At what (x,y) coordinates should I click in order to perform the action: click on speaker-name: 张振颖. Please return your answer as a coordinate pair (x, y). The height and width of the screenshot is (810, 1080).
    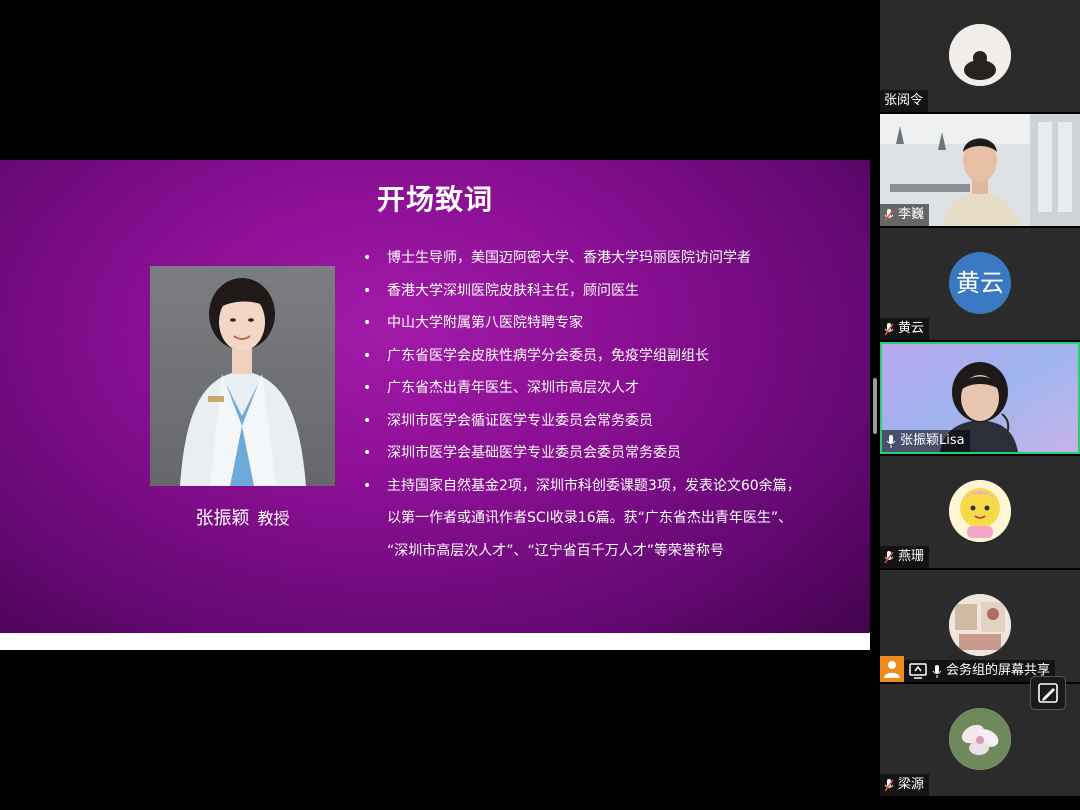
    Looking at the image, I should click on (222, 518).